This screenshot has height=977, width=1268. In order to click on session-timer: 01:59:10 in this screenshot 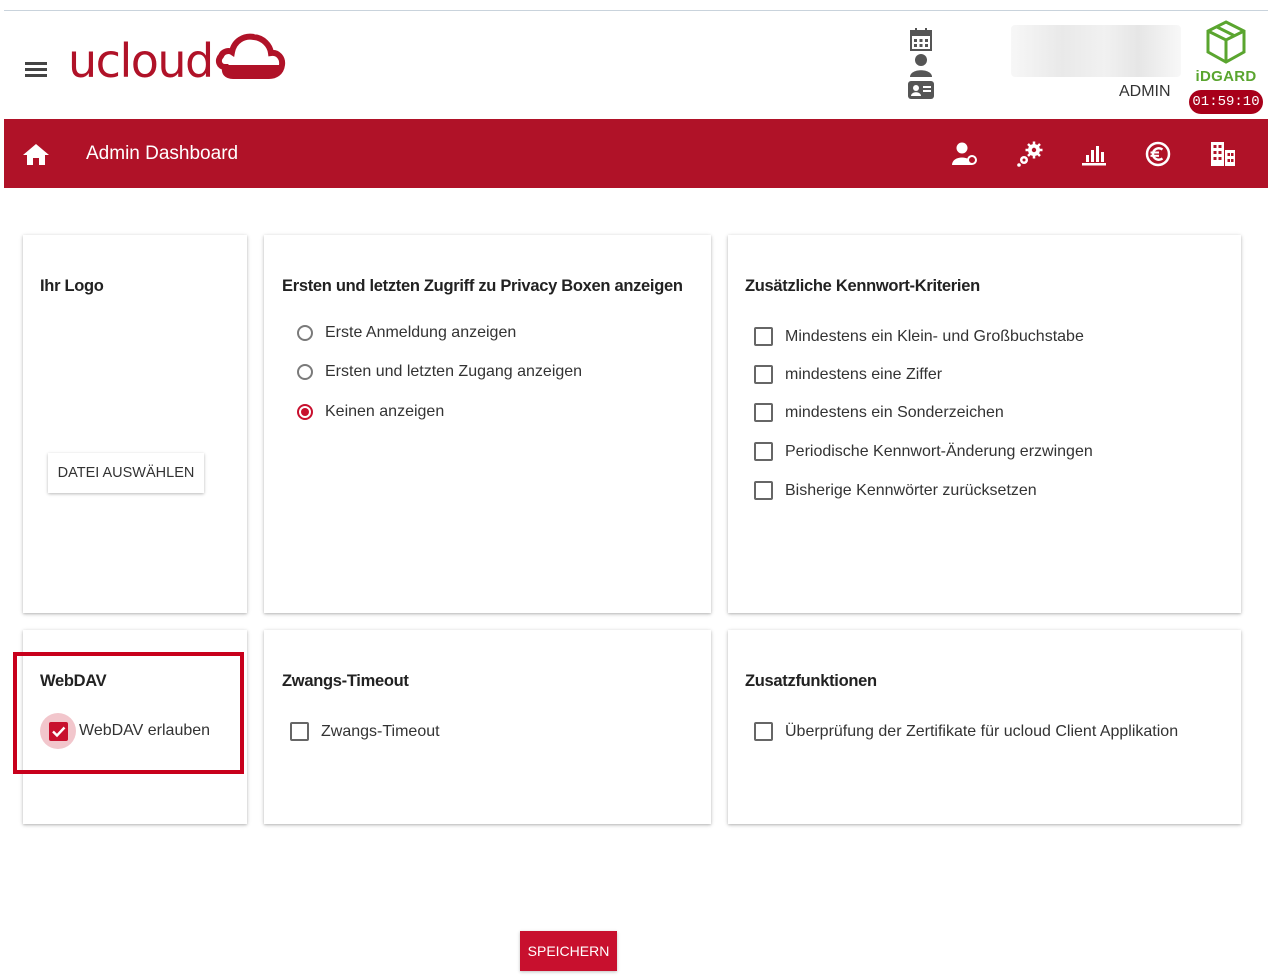, I will do `click(1226, 102)`.